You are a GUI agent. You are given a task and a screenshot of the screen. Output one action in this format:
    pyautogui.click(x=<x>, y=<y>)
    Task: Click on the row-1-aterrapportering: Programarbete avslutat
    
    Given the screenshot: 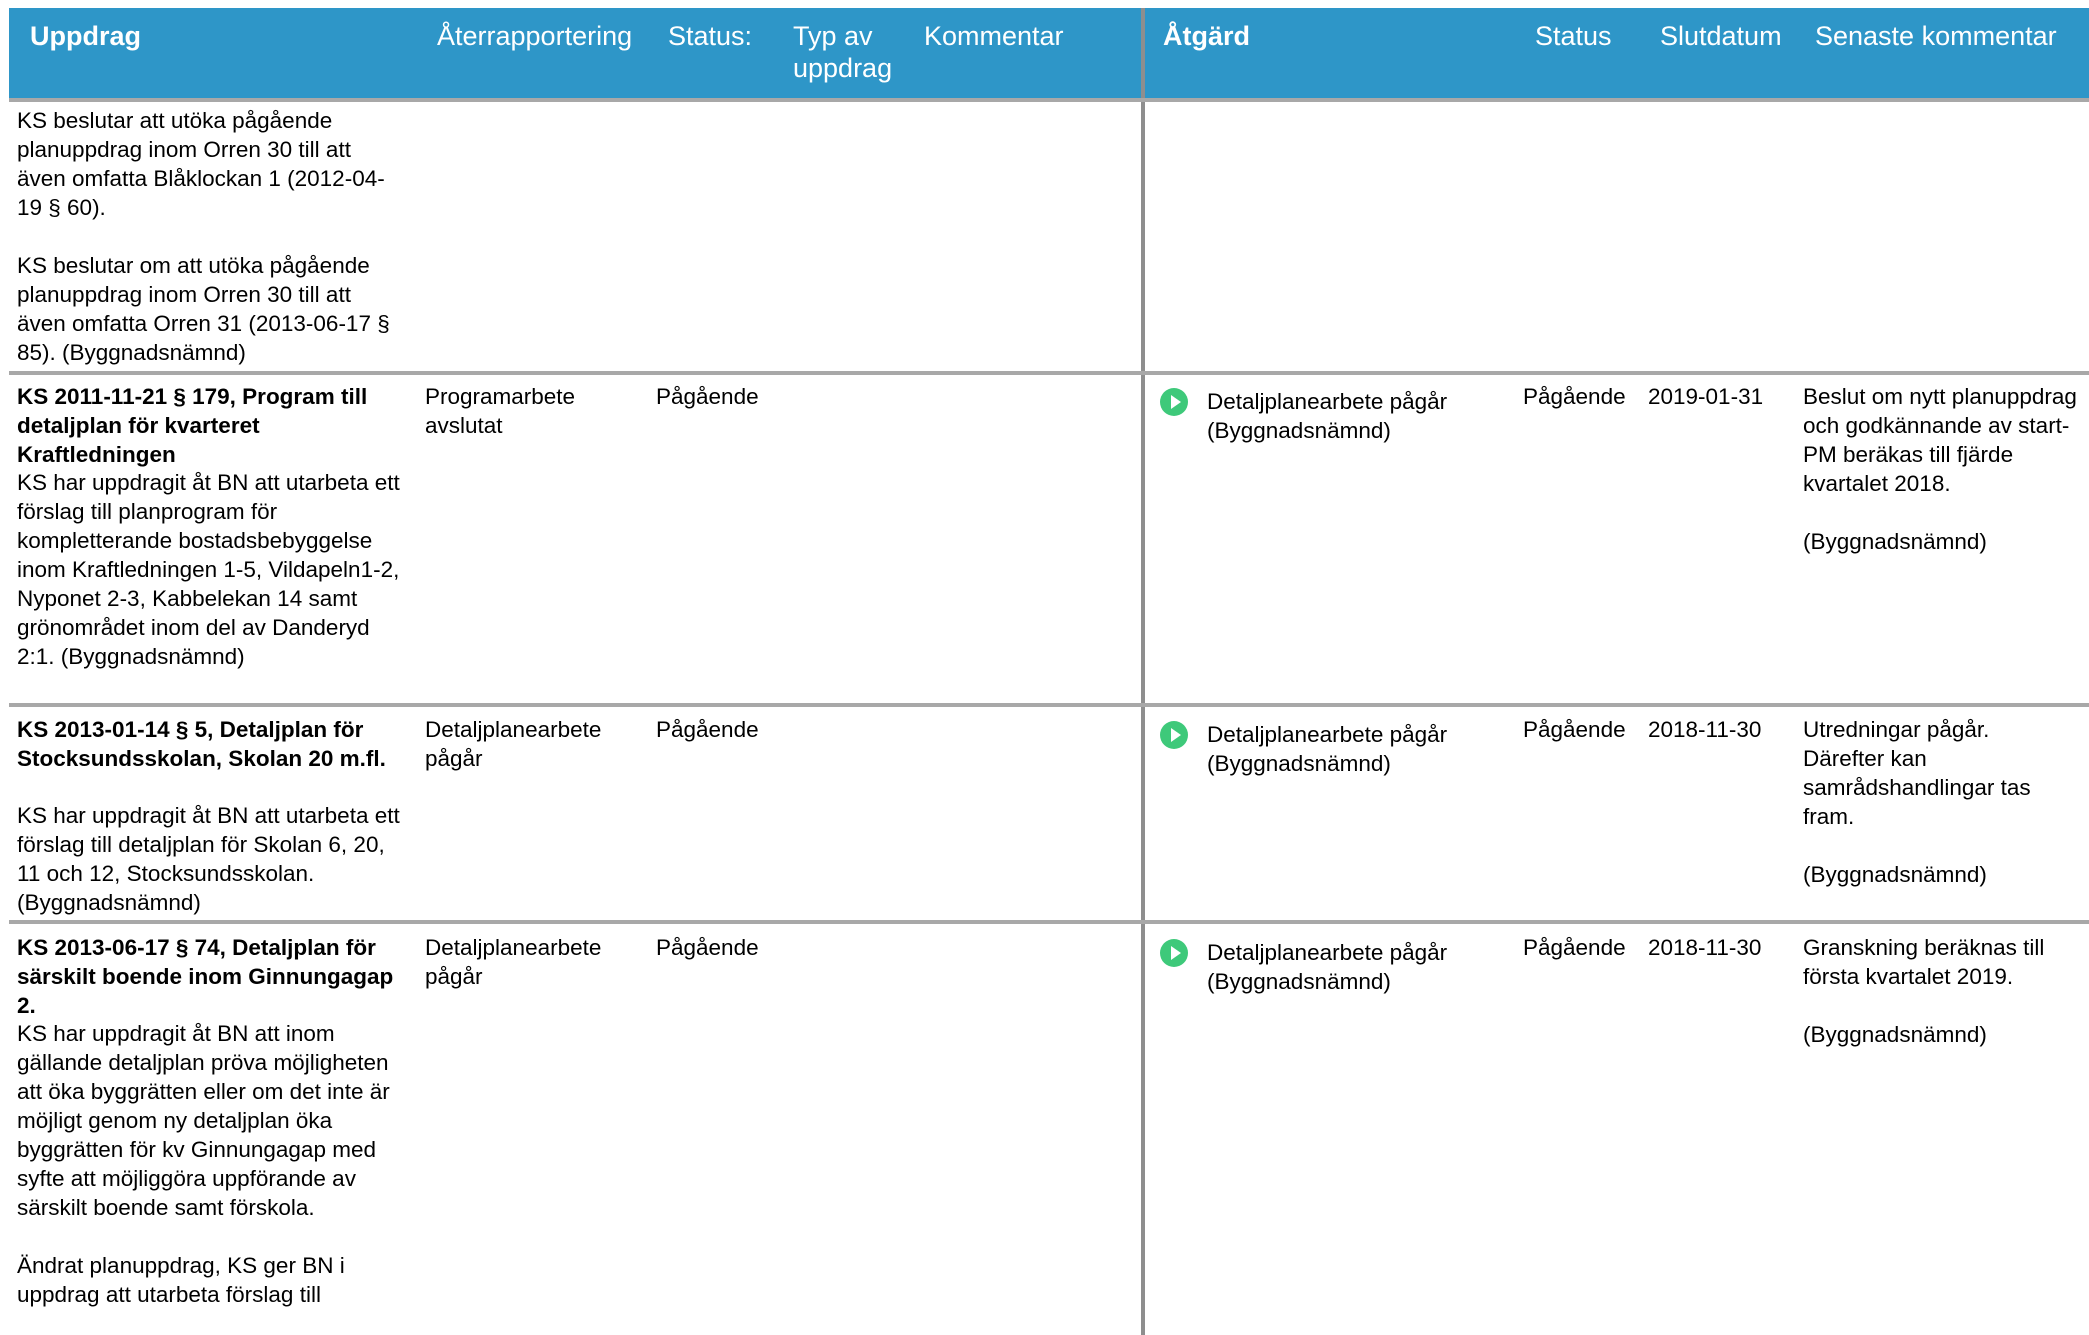 What is the action you would take?
    pyautogui.click(x=500, y=411)
    